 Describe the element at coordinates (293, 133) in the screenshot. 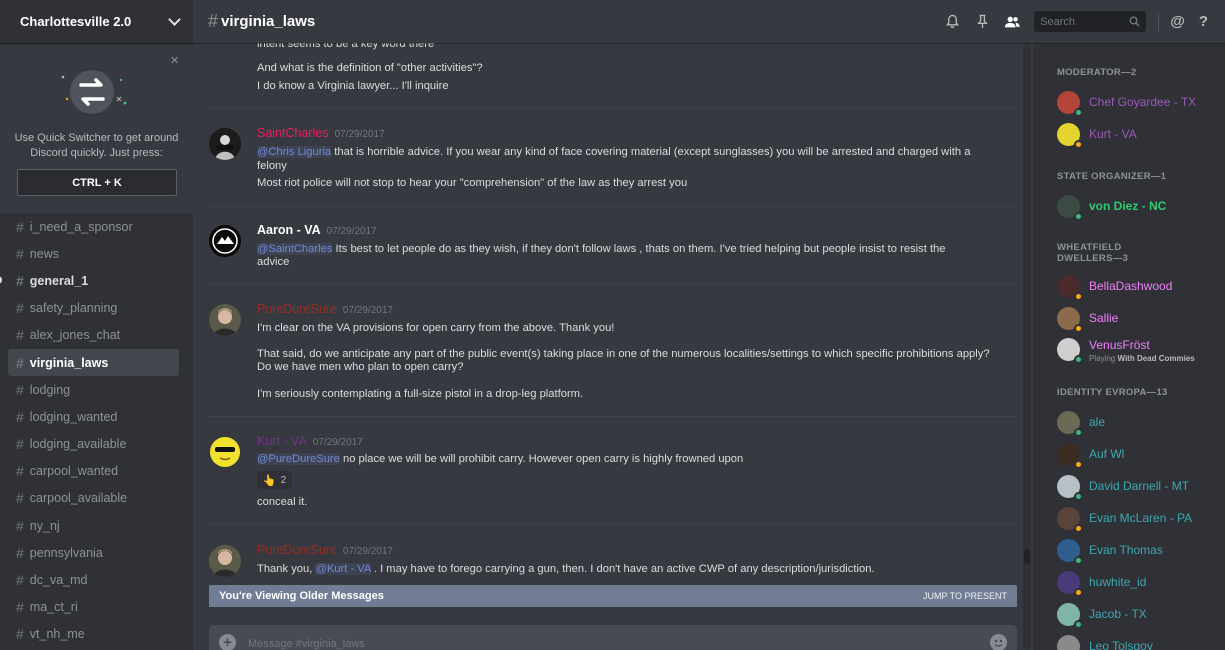

I see `message-author: SaintCharles` at that location.